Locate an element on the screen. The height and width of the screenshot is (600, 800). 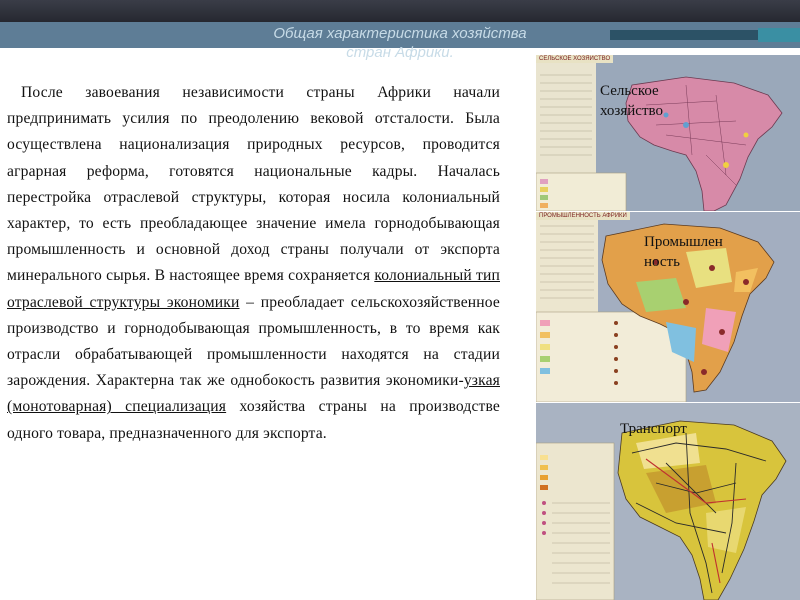
transport-map-label: Транспорт is located at coordinates (653, 429).